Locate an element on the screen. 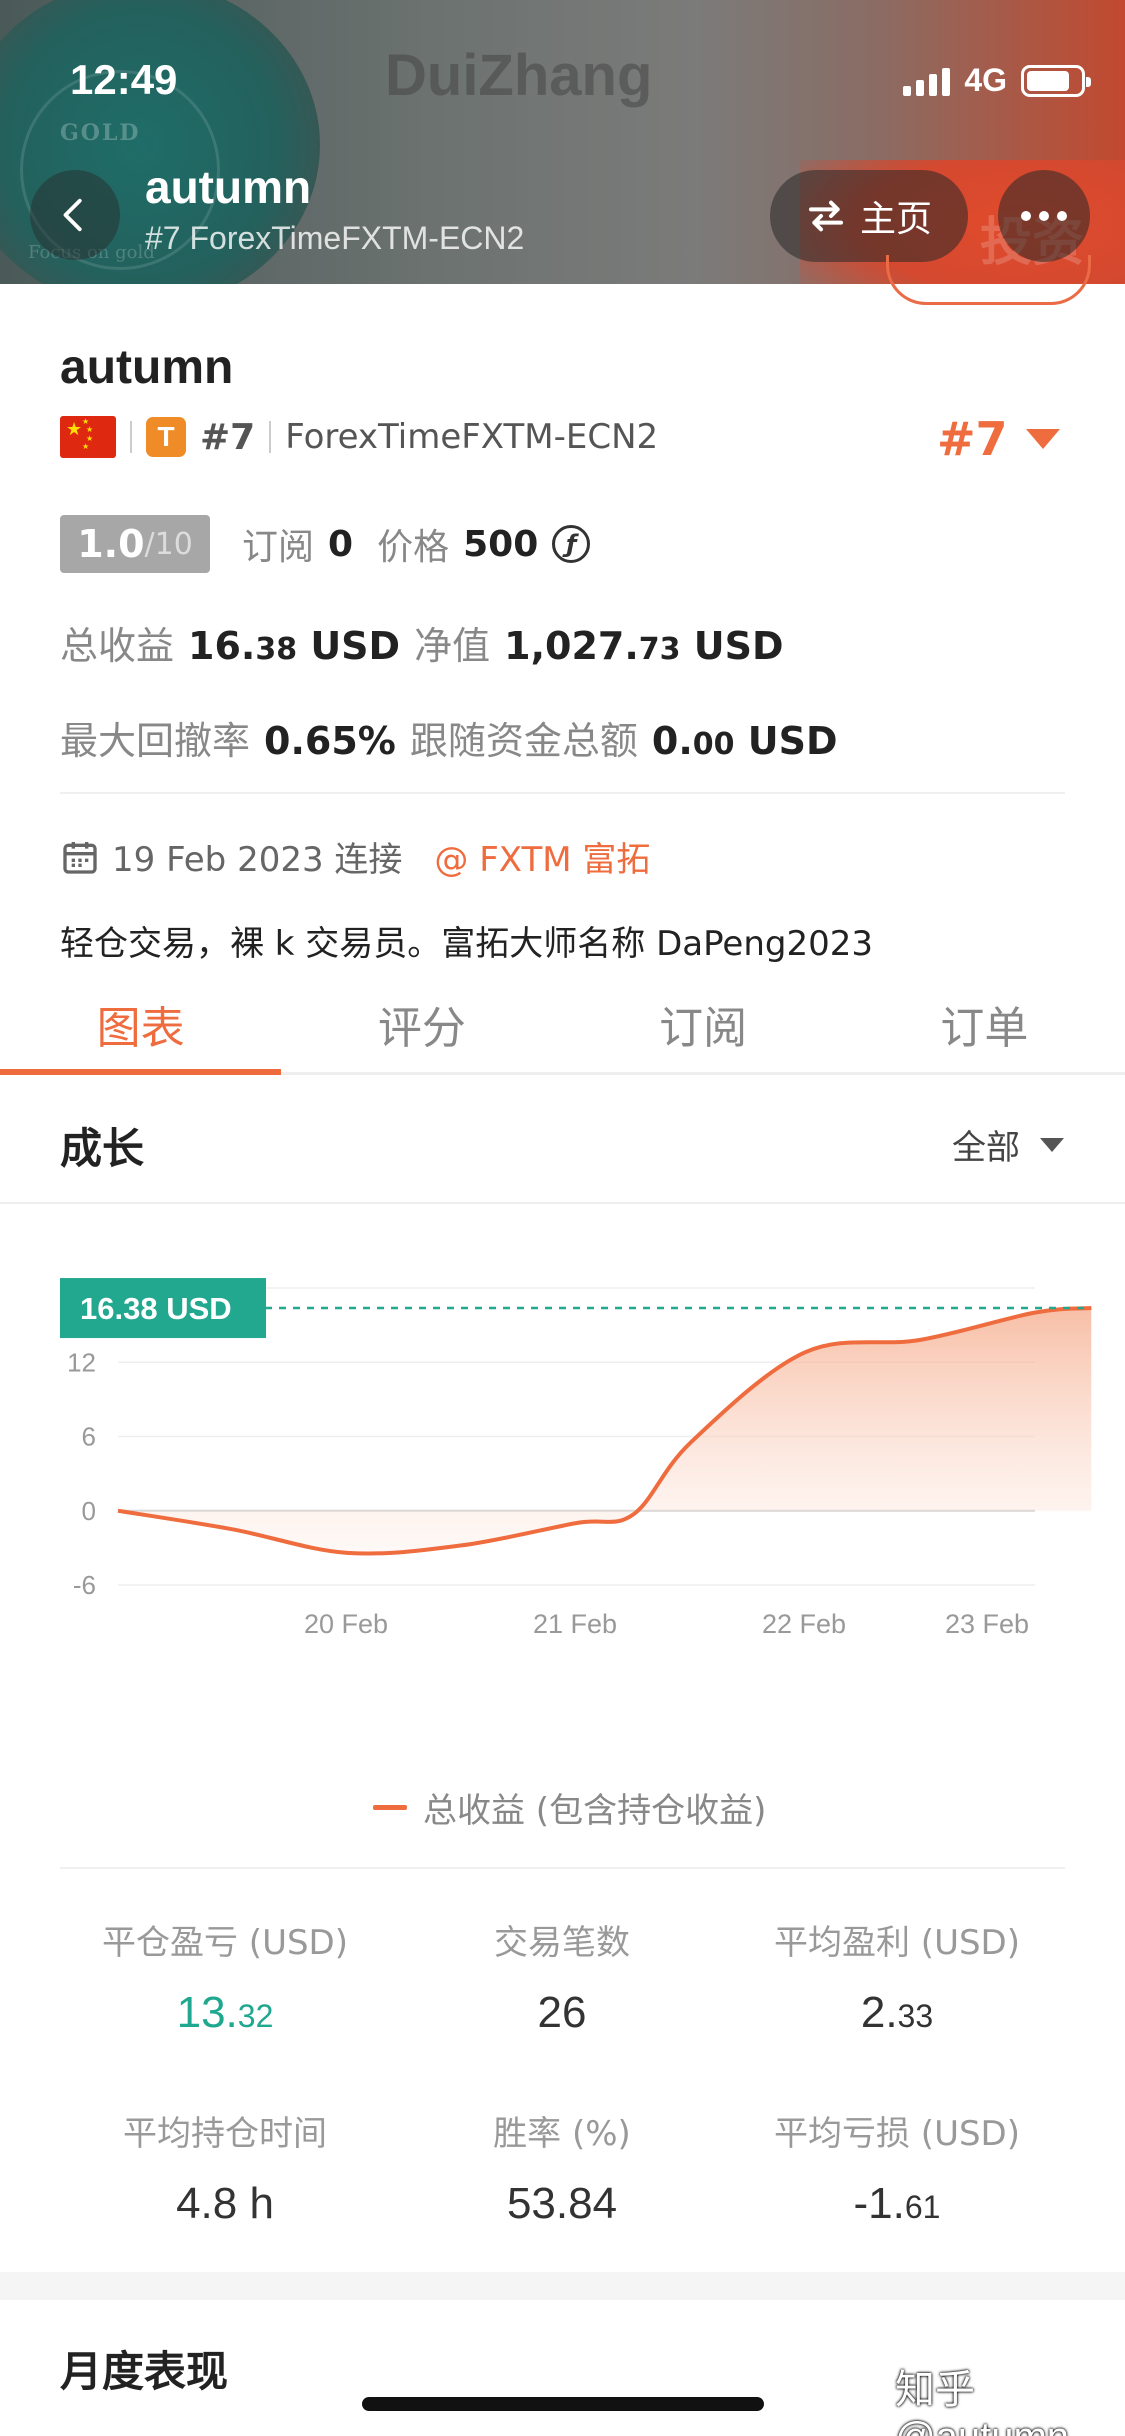 The width and height of the screenshot is (1125, 2436). drawdown-label: 最大回撤率 is located at coordinates (155, 741).